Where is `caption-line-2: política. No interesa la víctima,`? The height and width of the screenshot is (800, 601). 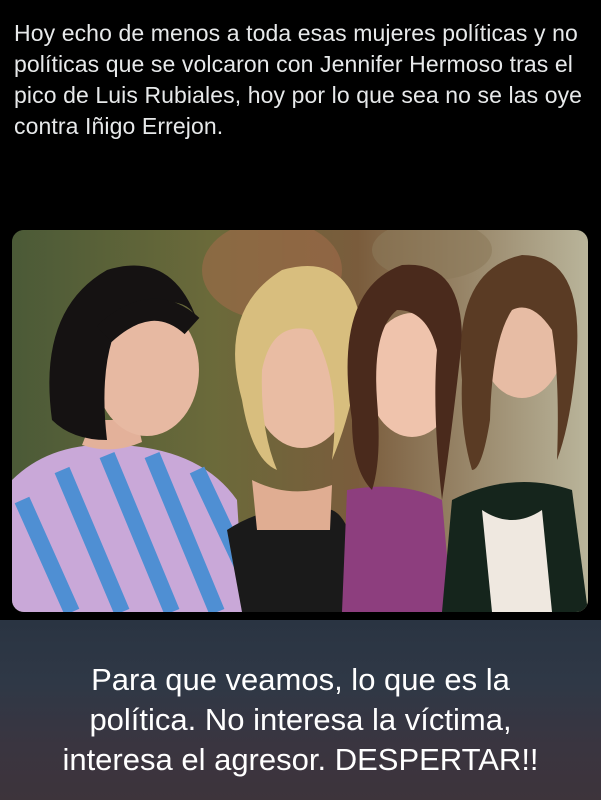 caption-line-2: política. No interesa la víctima, is located at coordinates (300, 719).